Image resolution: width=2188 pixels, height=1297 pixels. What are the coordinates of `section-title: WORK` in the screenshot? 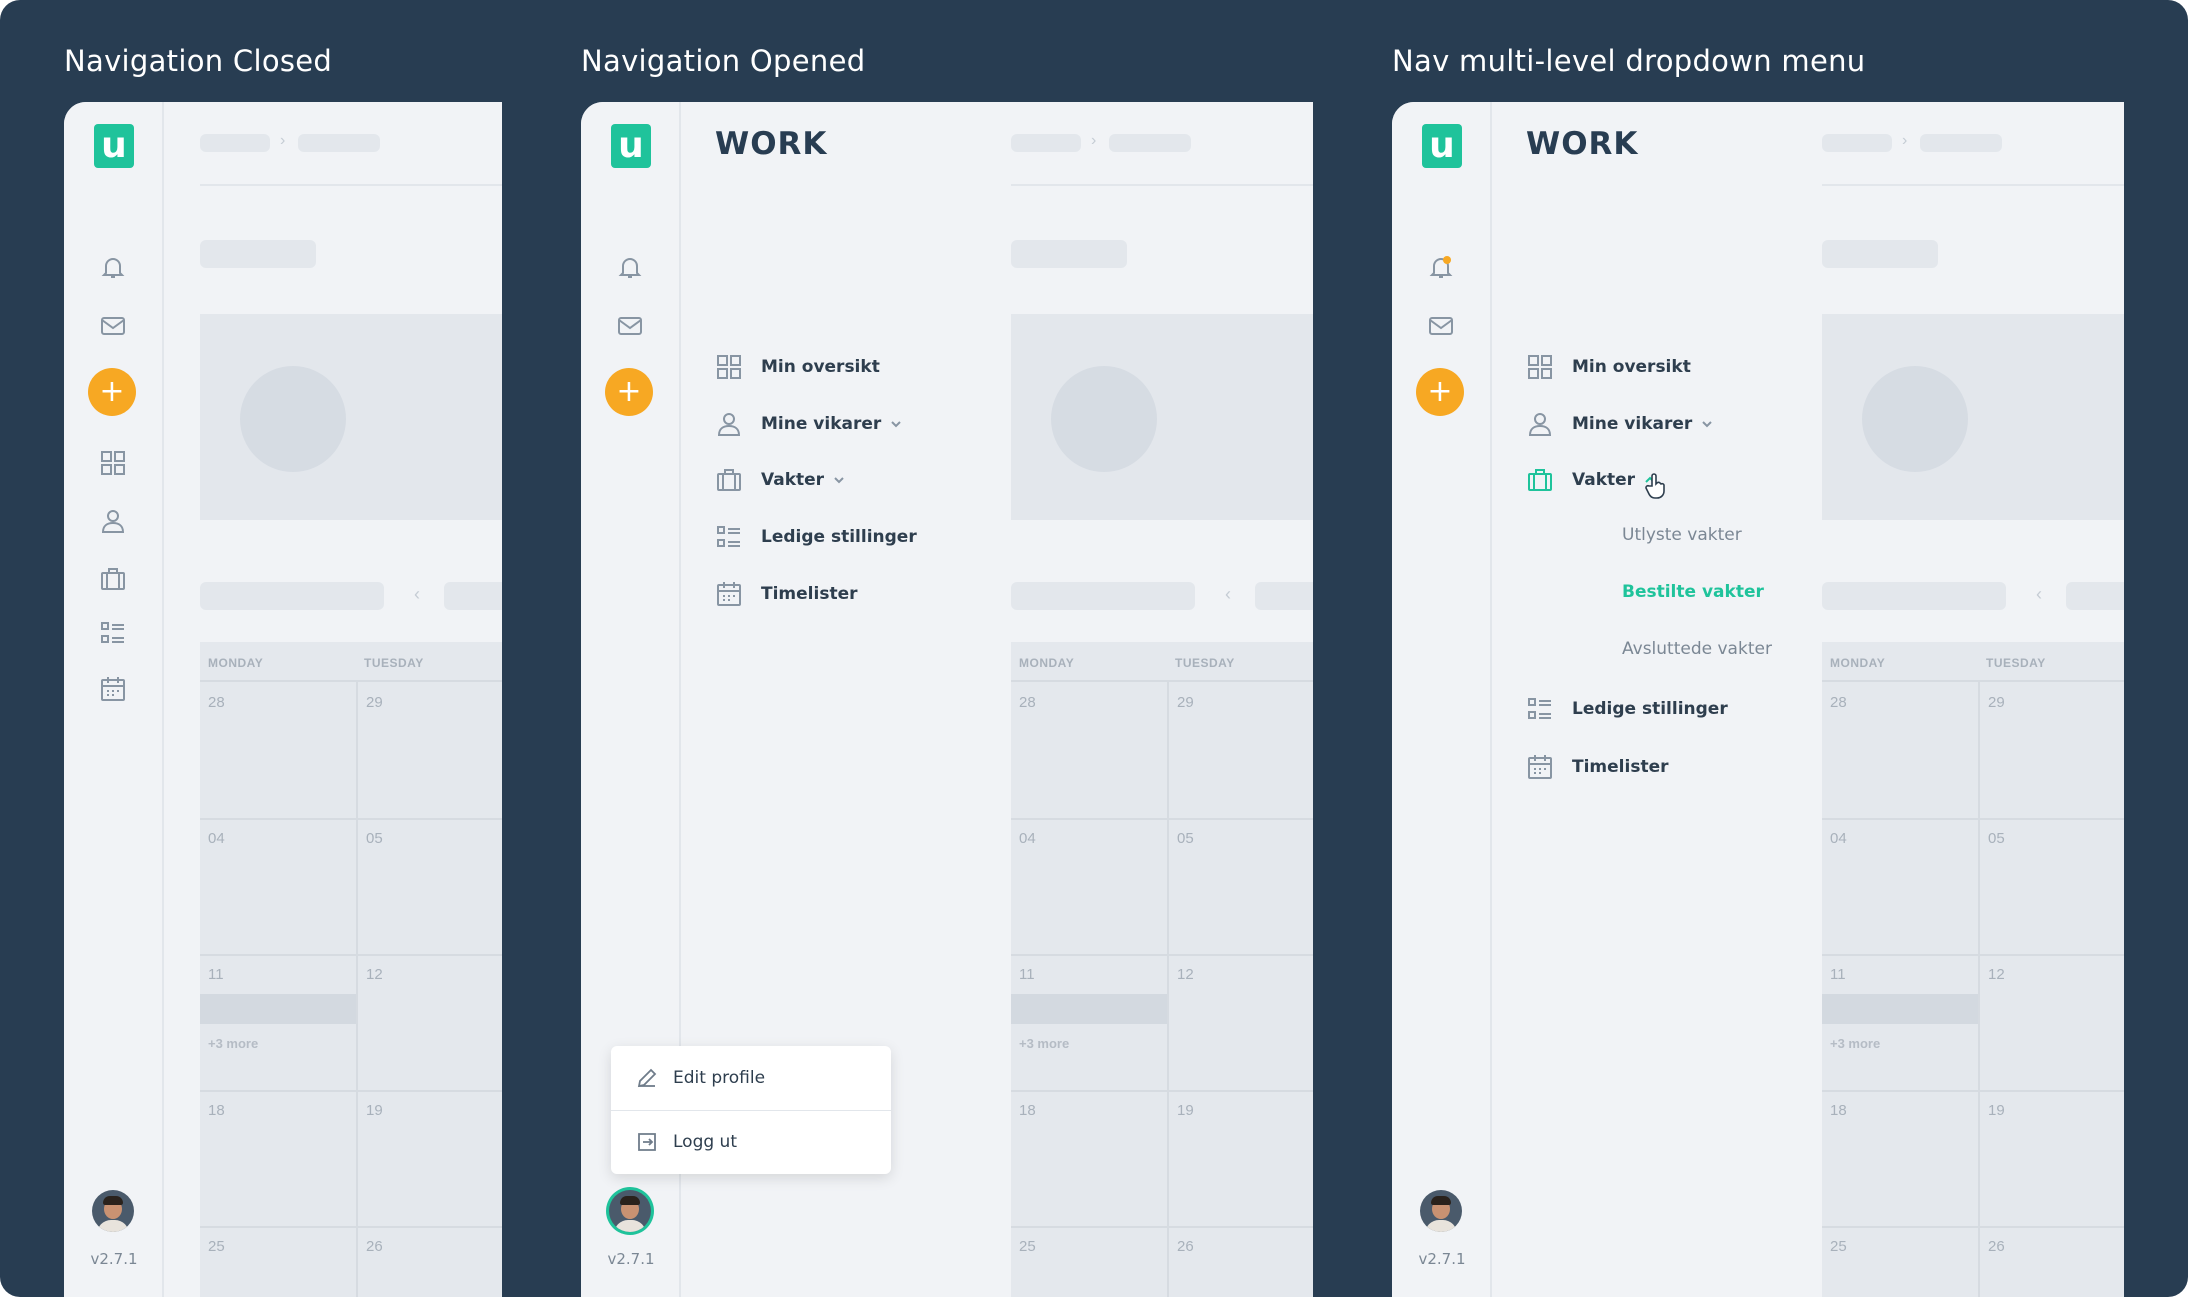 It's located at (771, 144).